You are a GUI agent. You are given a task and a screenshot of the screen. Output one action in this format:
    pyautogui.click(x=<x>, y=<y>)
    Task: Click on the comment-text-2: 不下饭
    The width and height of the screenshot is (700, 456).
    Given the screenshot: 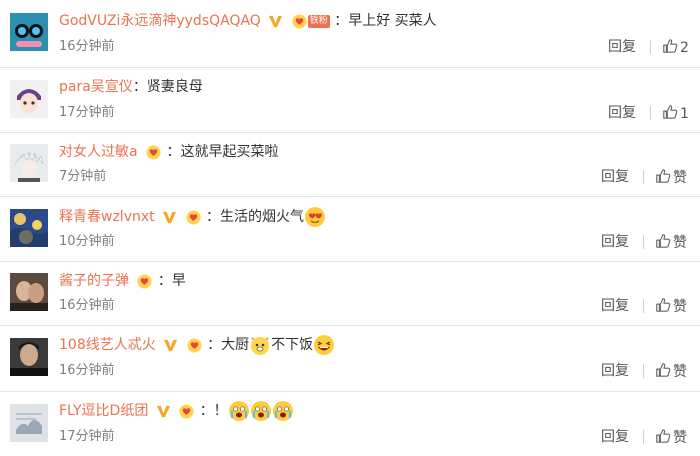 What is the action you would take?
    pyautogui.click(x=292, y=345)
    